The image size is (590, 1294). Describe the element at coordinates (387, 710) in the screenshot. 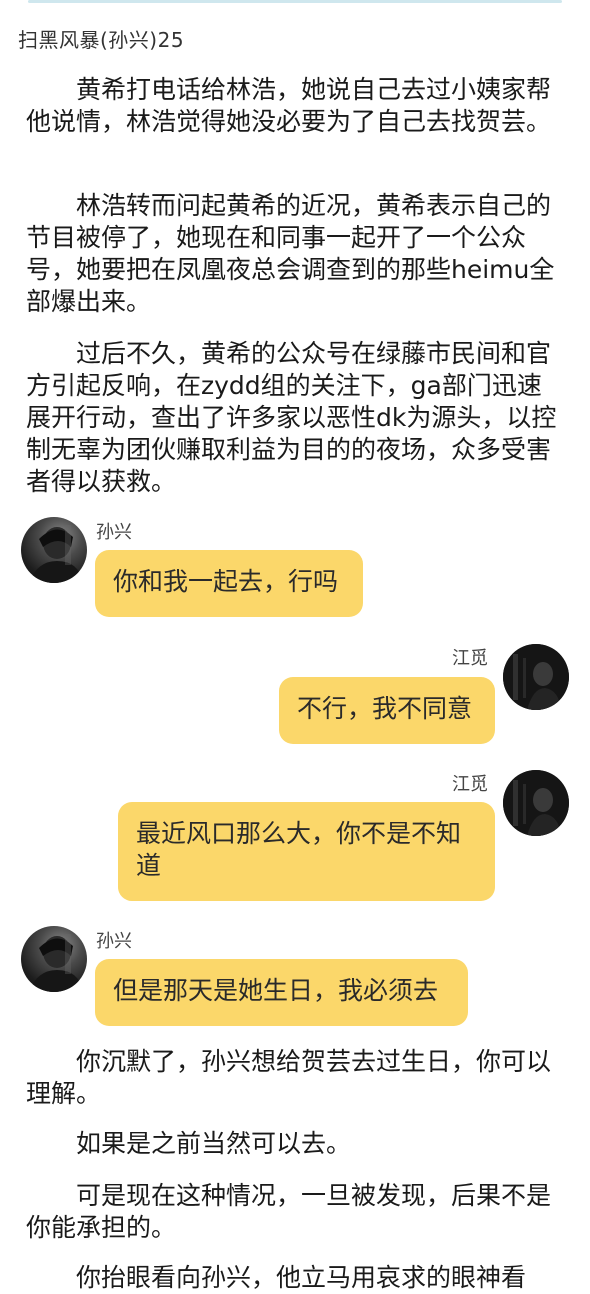

I see `chat-bubble: 不行，我不同意` at that location.